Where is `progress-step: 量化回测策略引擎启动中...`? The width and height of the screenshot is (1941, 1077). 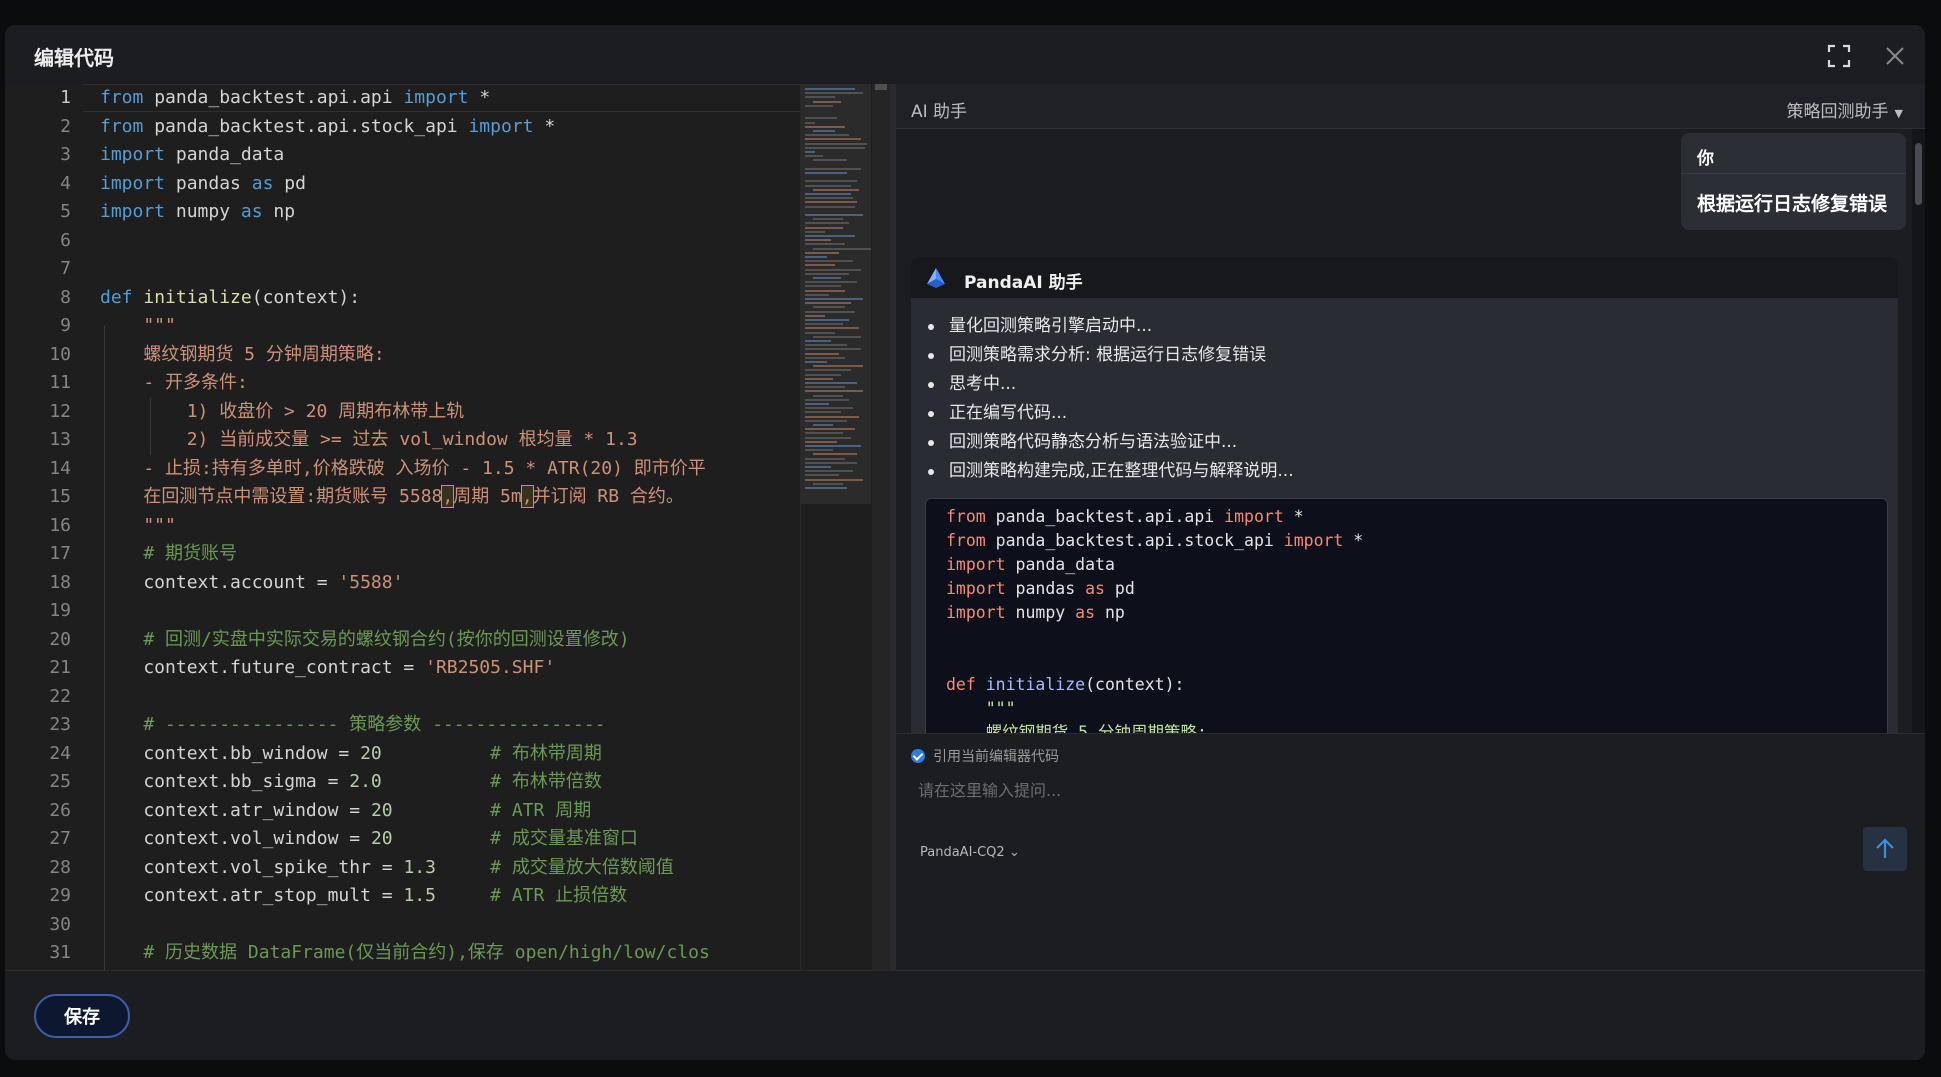 progress-step: 量化回测策略引擎启动中... is located at coordinates (1109, 326).